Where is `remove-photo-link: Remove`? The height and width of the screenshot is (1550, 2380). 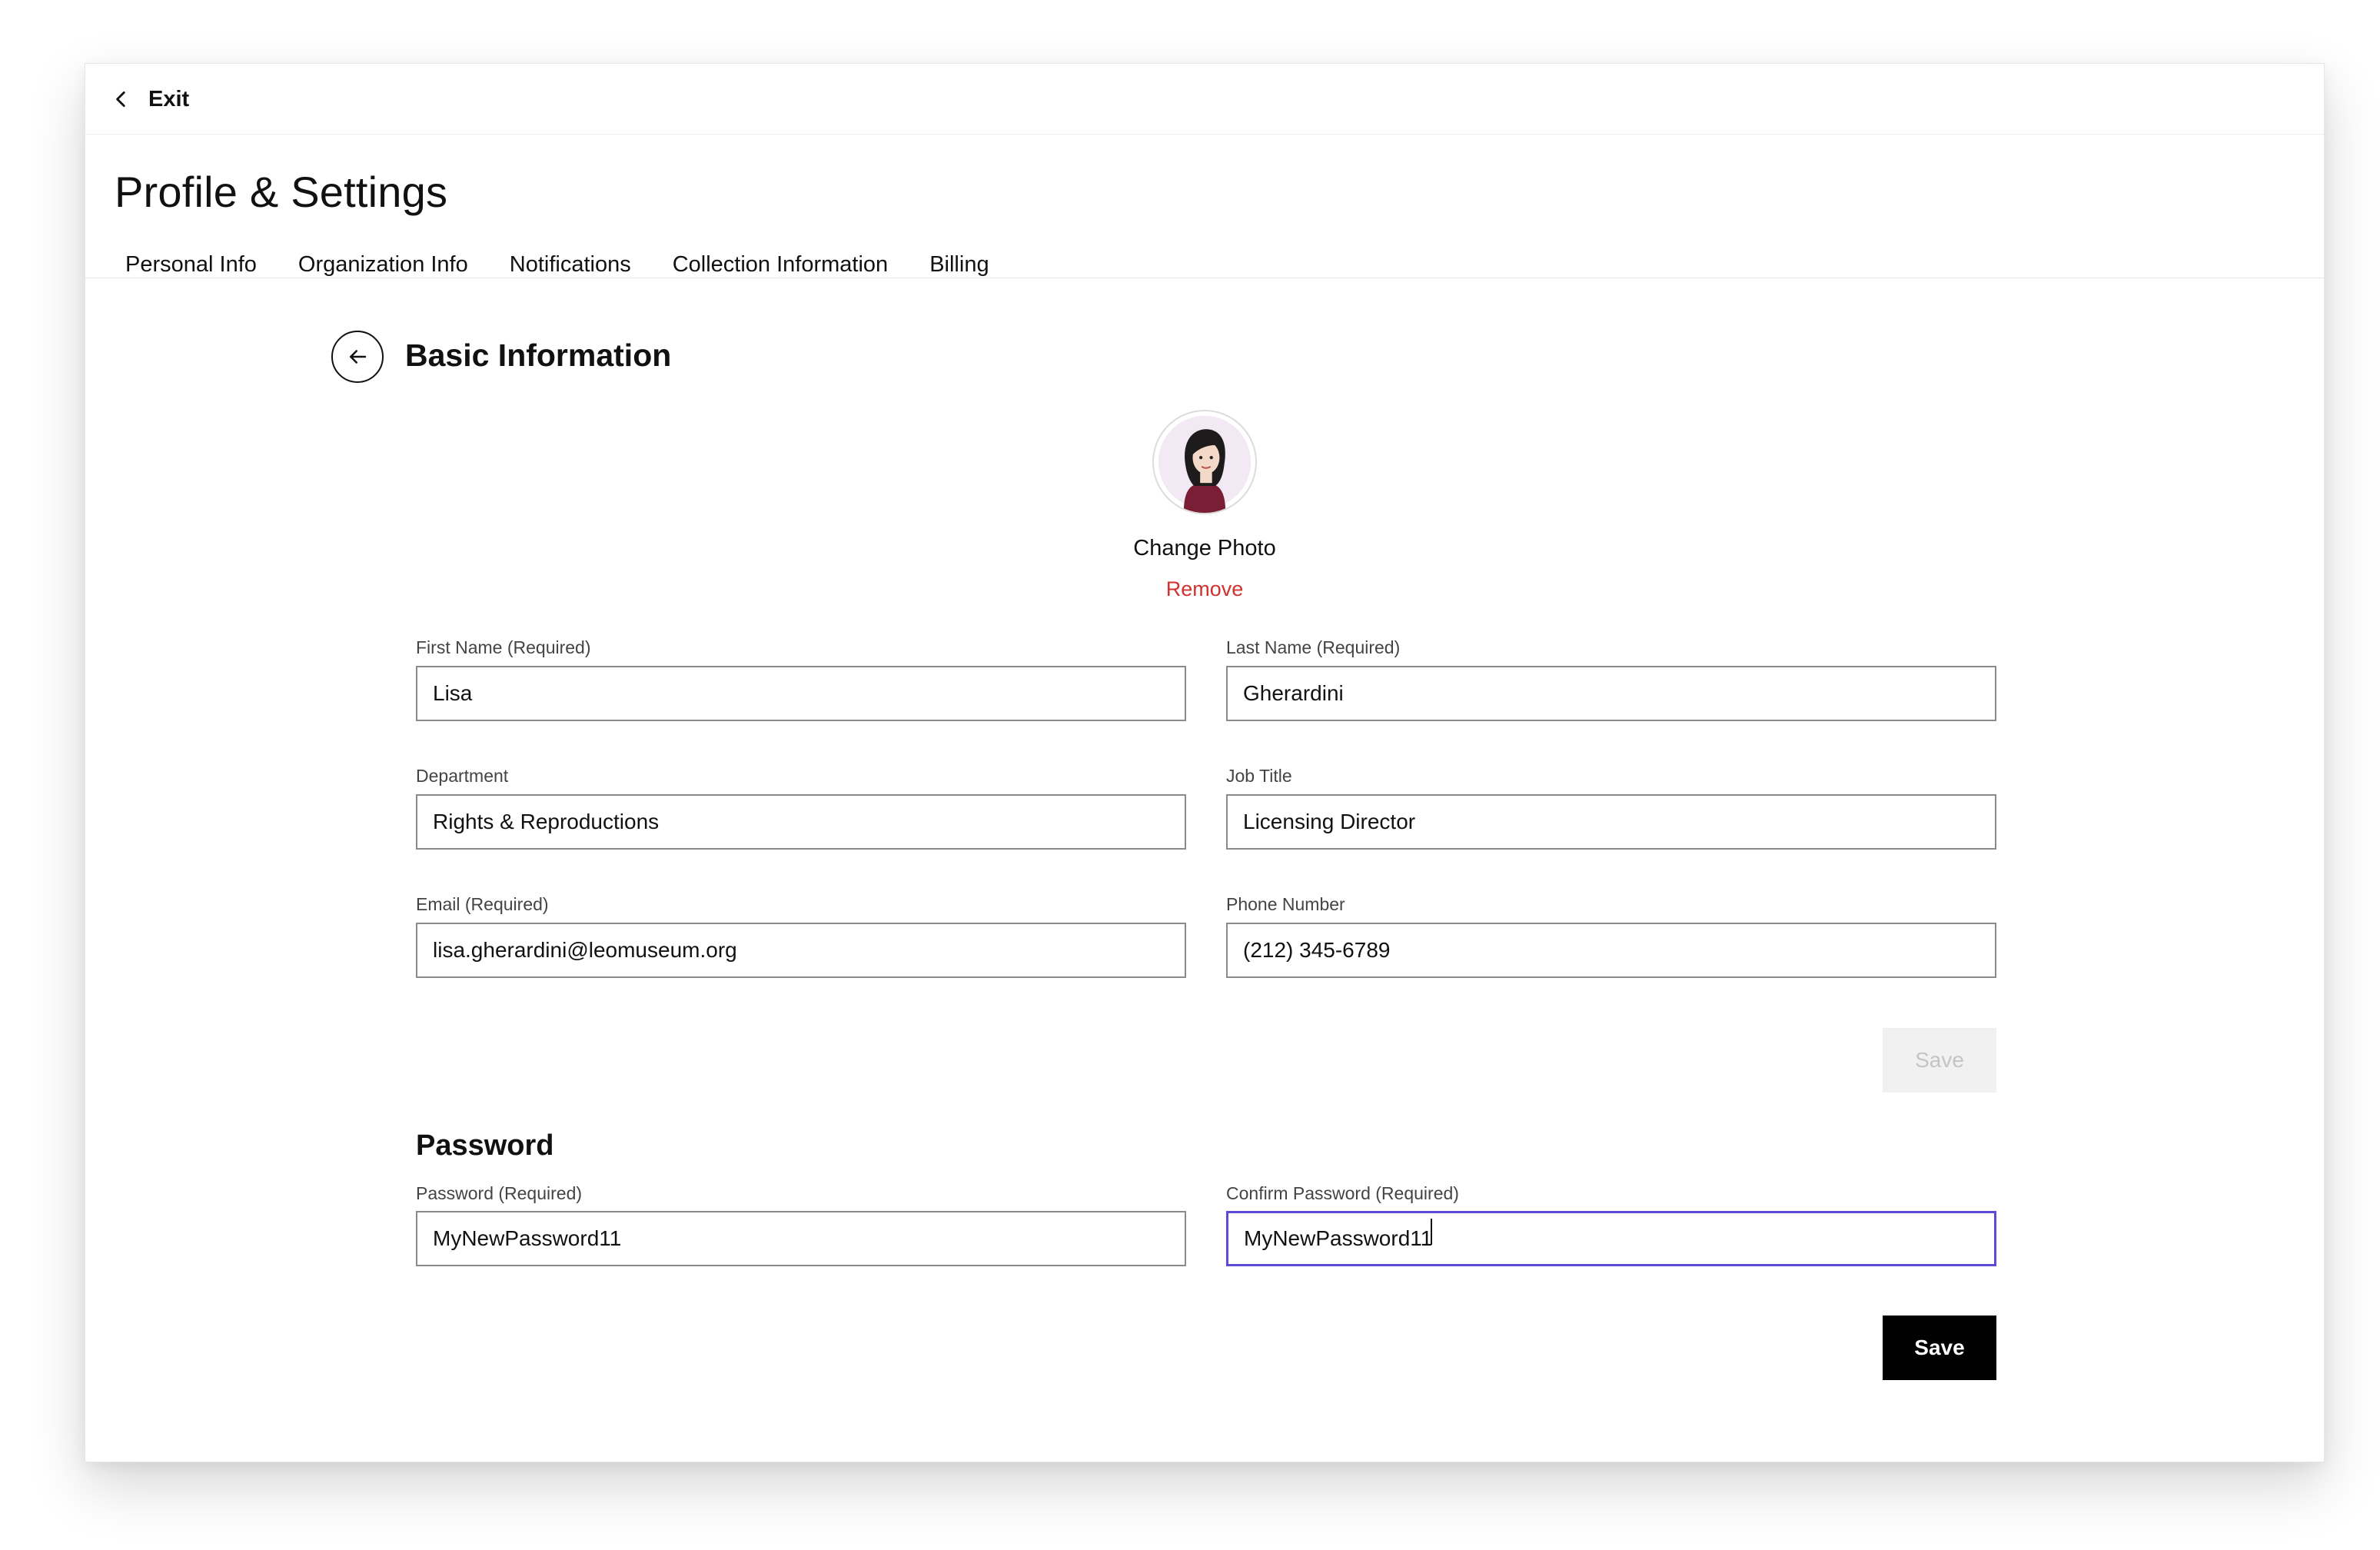
remove-photo-link: Remove is located at coordinates (1204, 589).